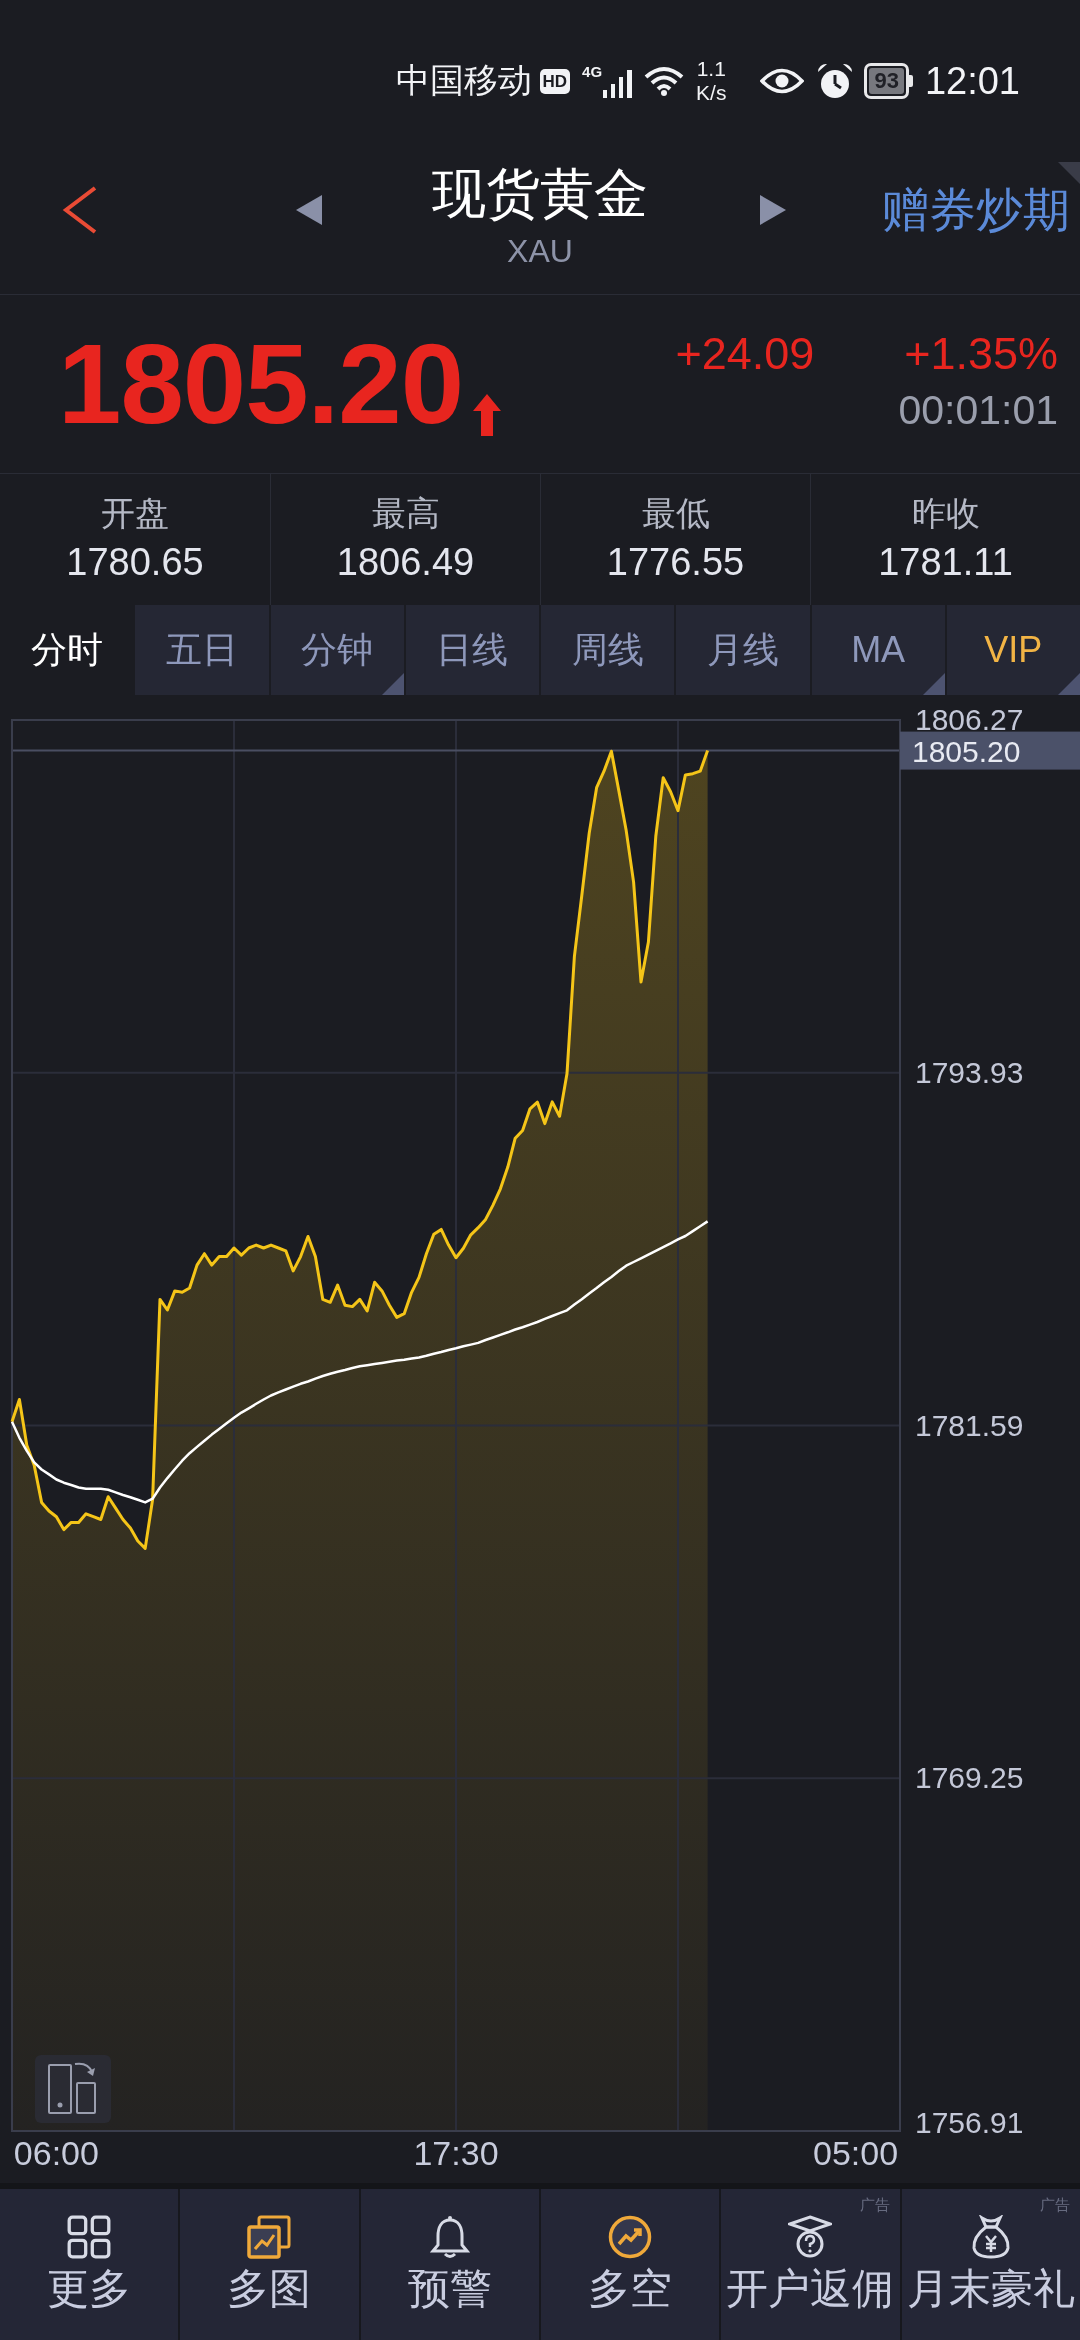  Describe the element at coordinates (337, 650) in the screenshot. I see `chart-tab: 分钟` at that location.